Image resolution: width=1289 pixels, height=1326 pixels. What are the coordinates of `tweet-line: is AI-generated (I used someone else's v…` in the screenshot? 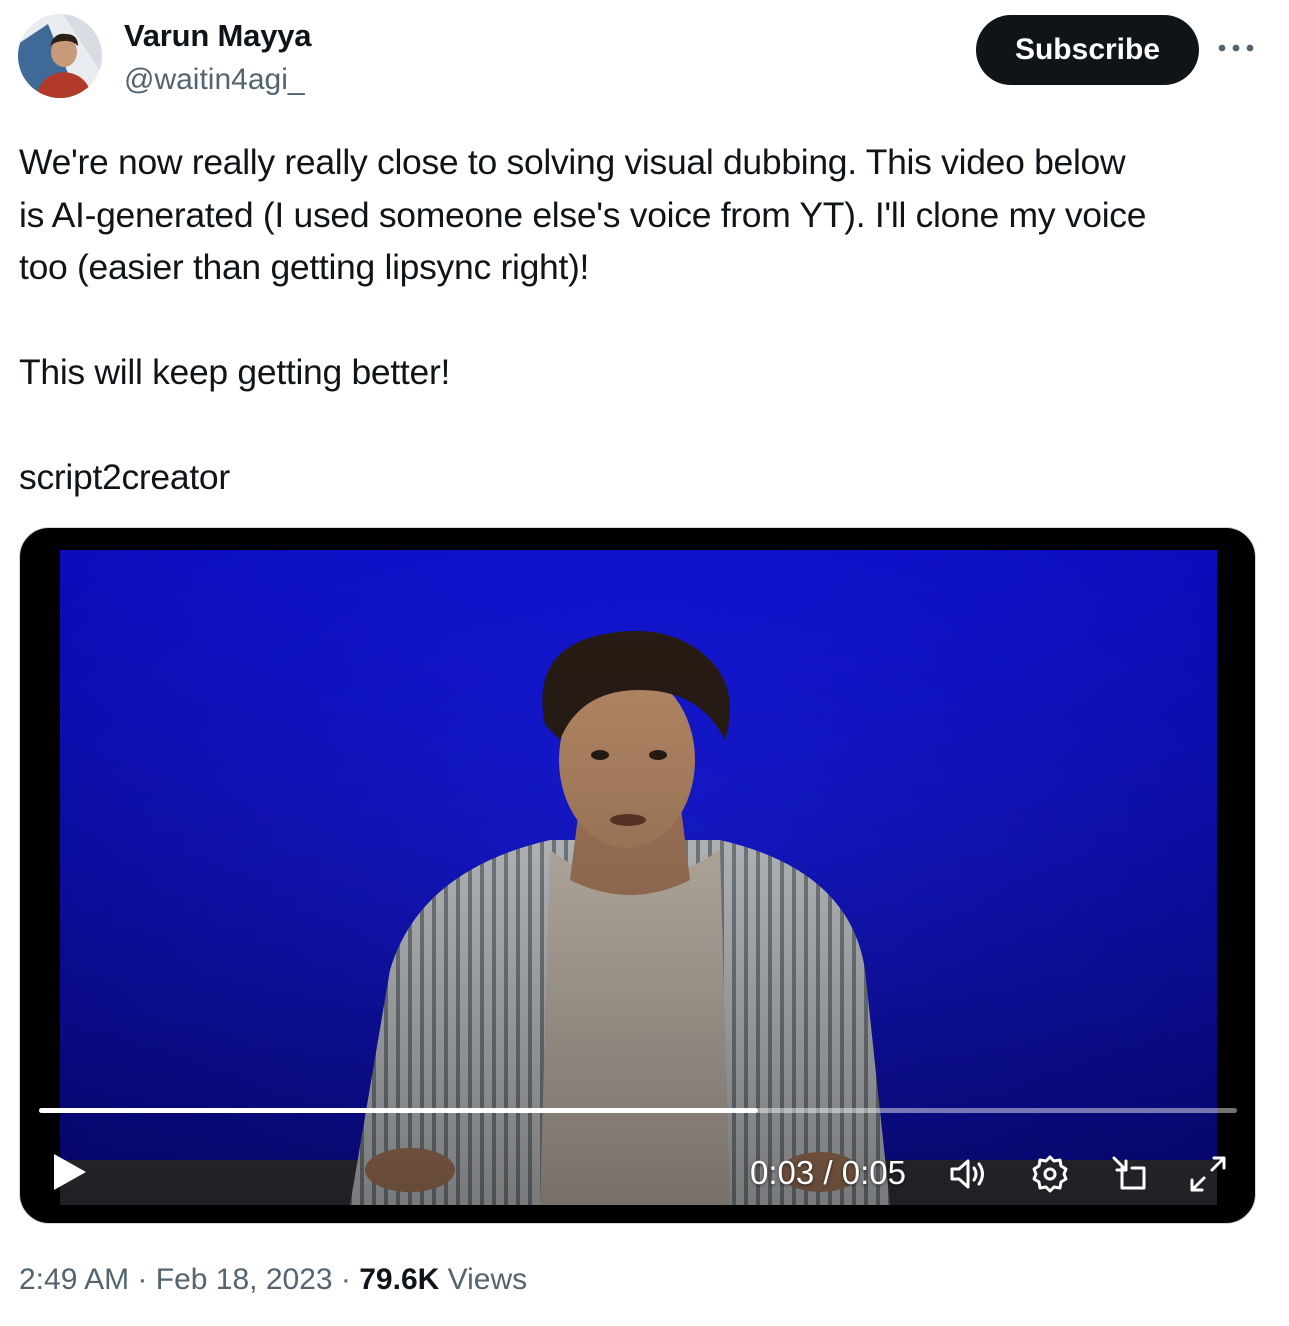 It's located at (583, 214).